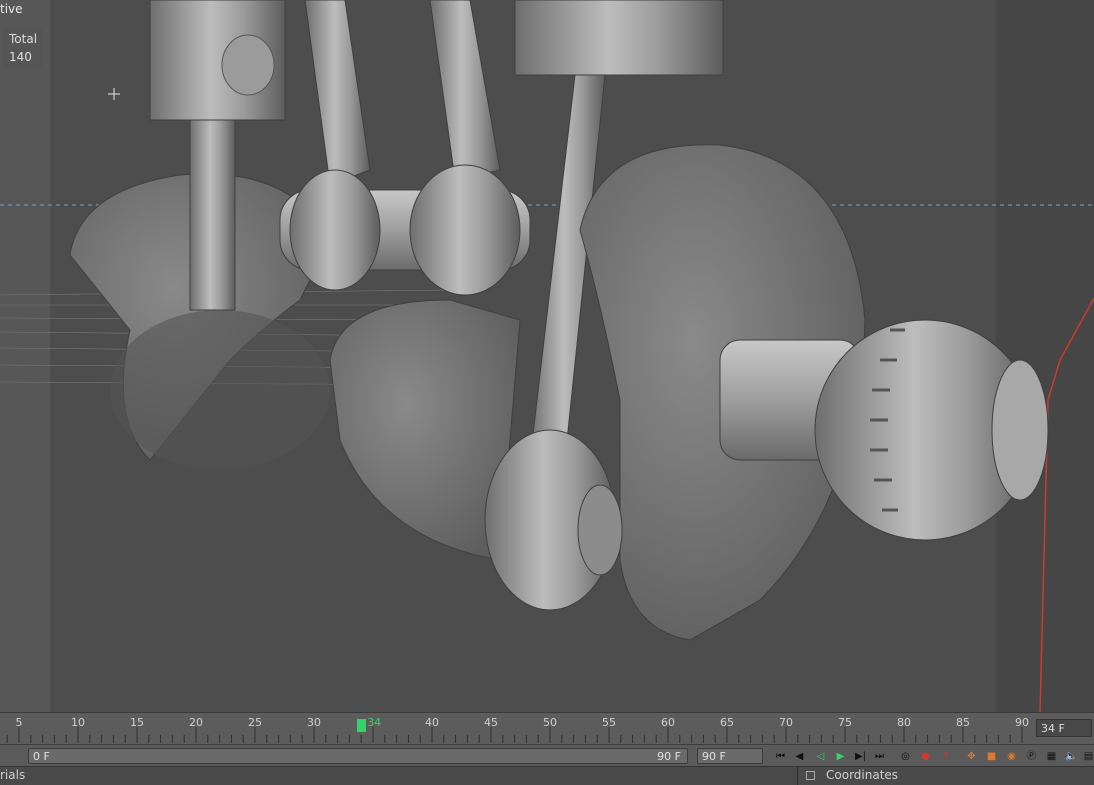  I want to click on crosshair-icon, so click(114, 94).